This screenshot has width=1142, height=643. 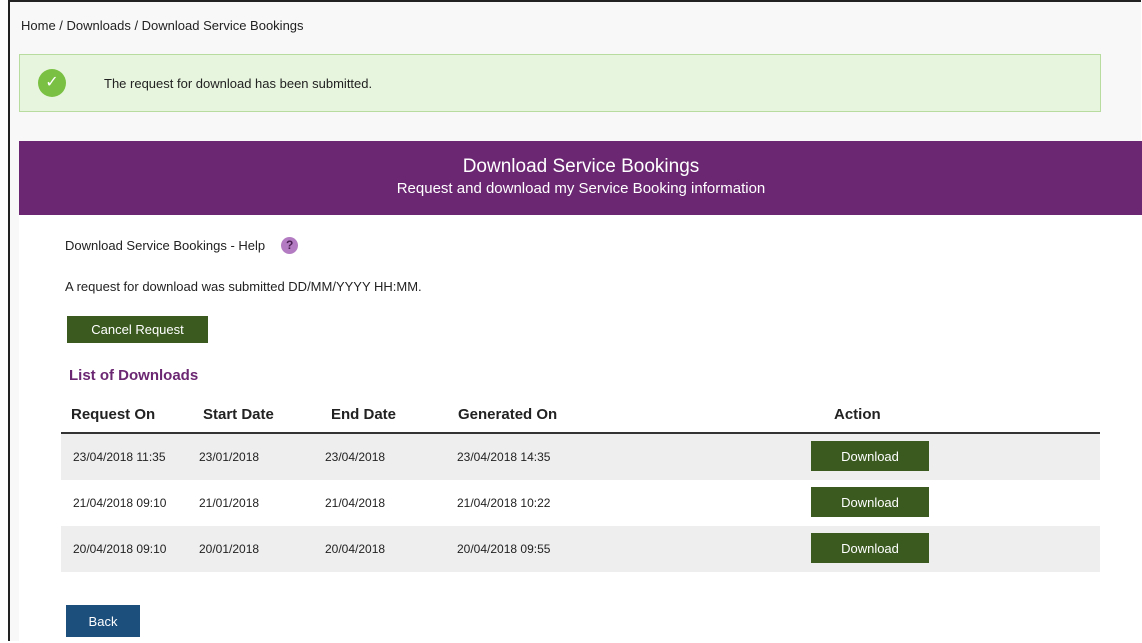 What do you see at coordinates (229, 503) in the screenshot?
I see `cell-start-date: 21/01/2018` at bounding box center [229, 503].